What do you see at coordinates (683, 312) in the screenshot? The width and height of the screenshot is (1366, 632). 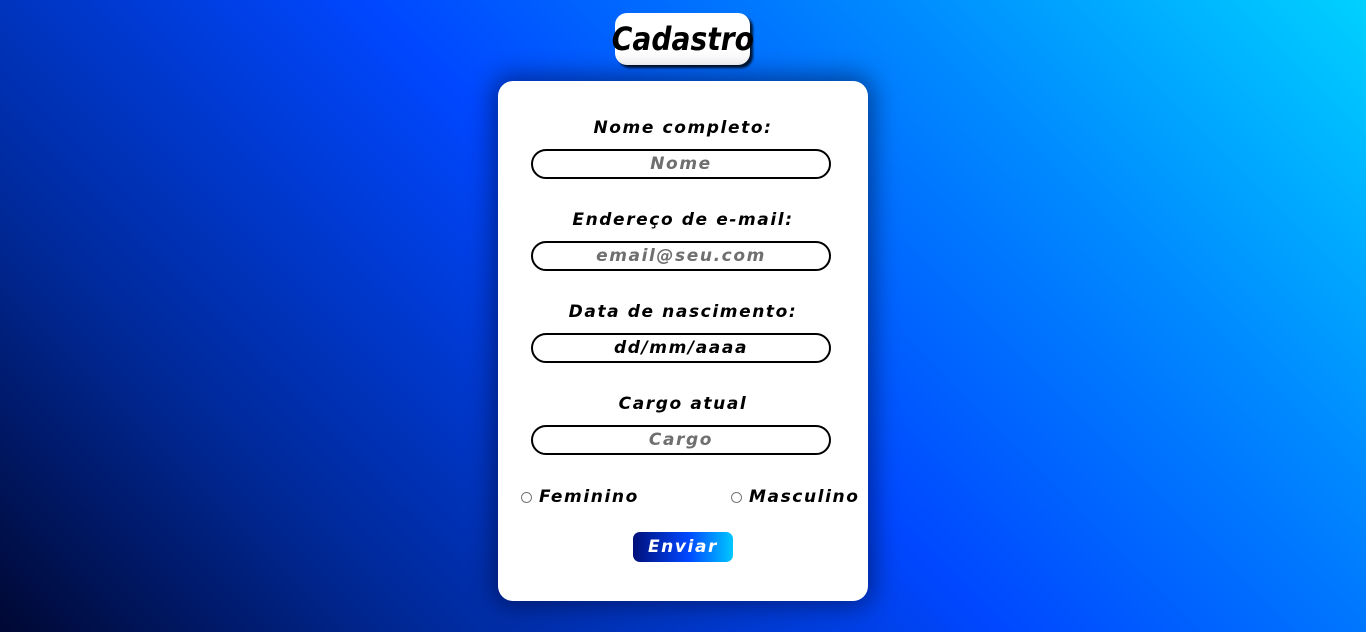 I see `birth-date-label: Data de nascimento:` at bounding box center [683, 312].